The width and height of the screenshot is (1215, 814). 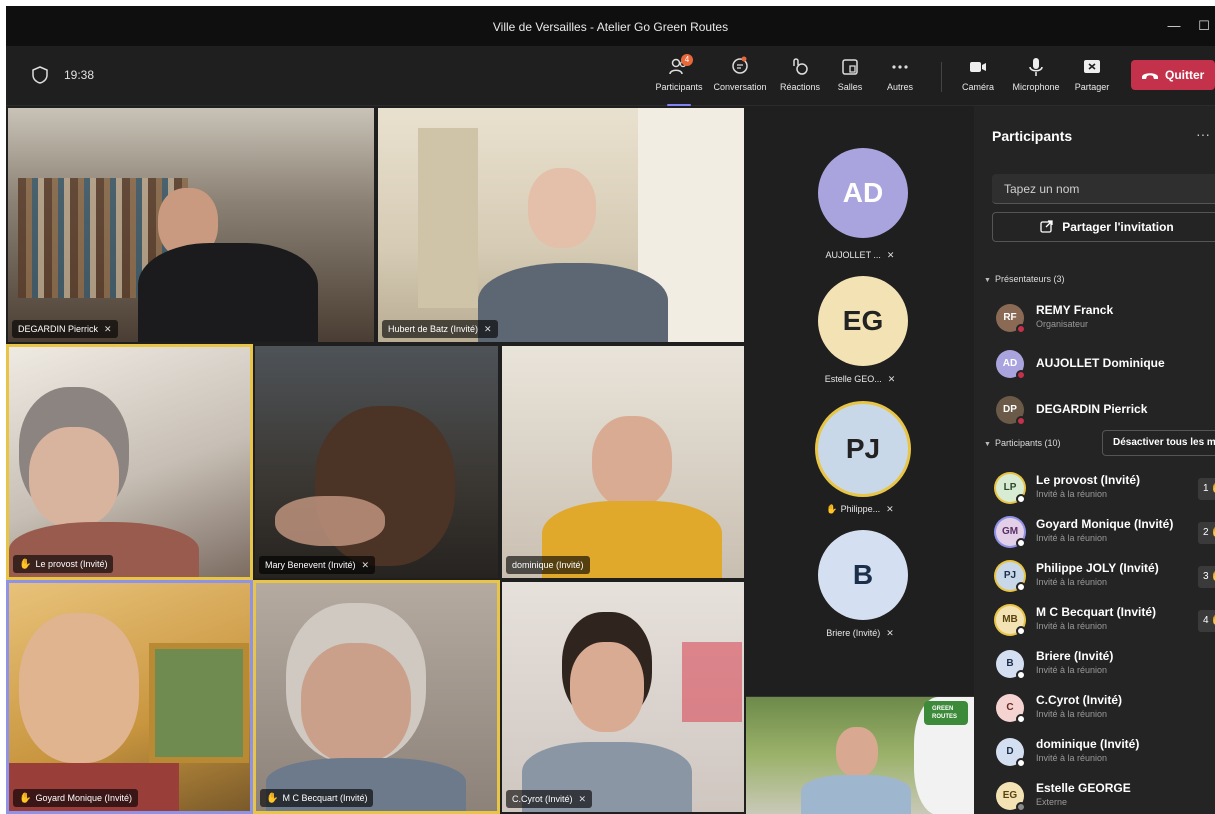 What do you see at coordinates (1158, 443) in the screenshot?
I see `mute-all-button: Désactiver tous les m` at bounding box center [1158, 443].